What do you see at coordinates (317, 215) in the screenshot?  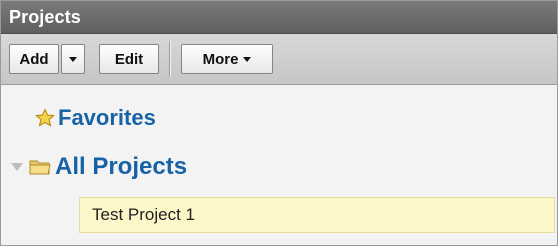 I see `project-item: Test Project 1` at bounding box center [317, 215].